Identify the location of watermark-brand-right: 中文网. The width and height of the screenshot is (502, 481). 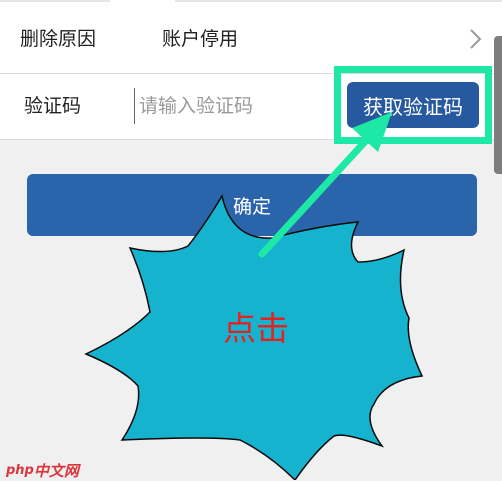
(56, 471).